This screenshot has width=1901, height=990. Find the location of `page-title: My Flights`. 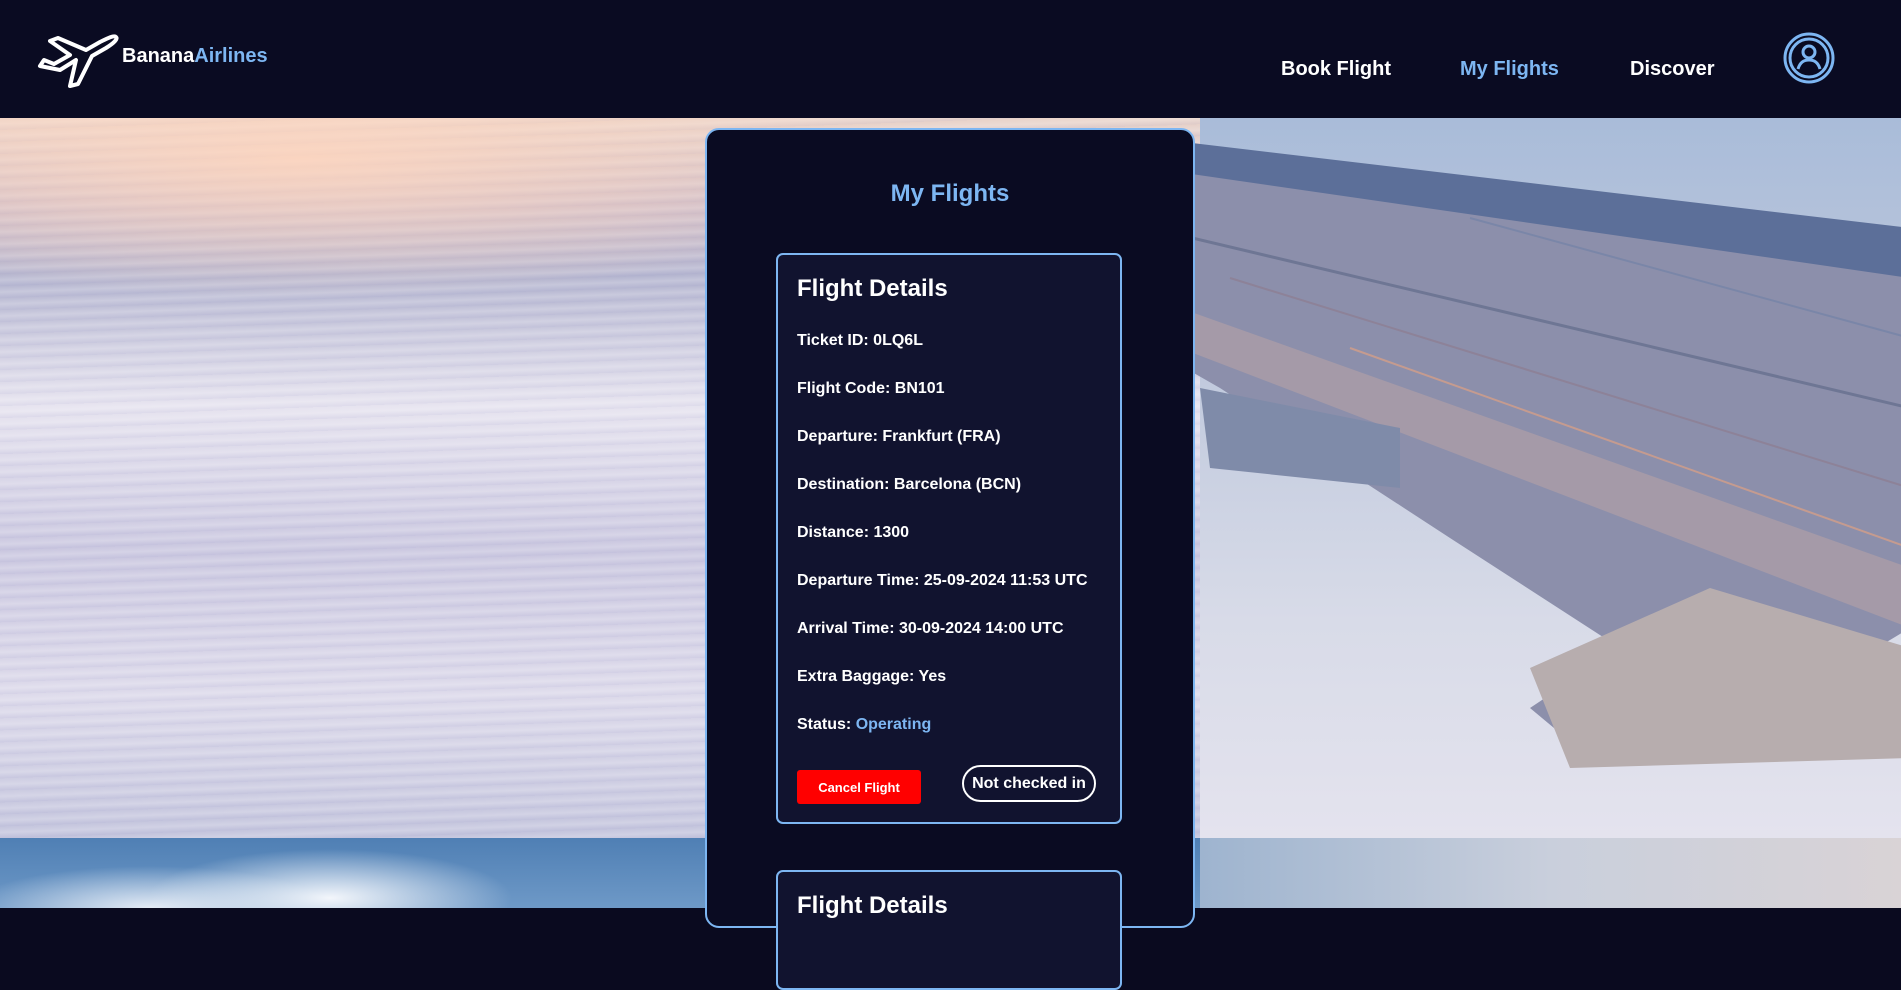

page-title: My Flights is located at coordinates (950, 193).